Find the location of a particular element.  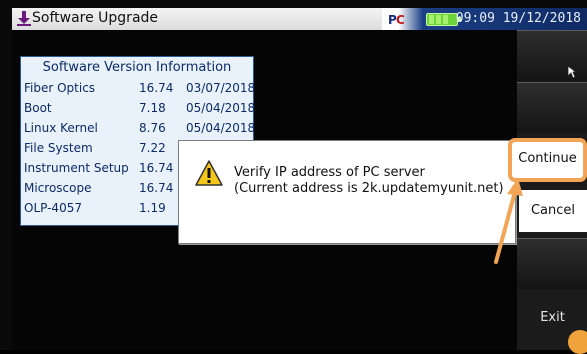

component-version: 7.22 is located at coordinates (152, 148).